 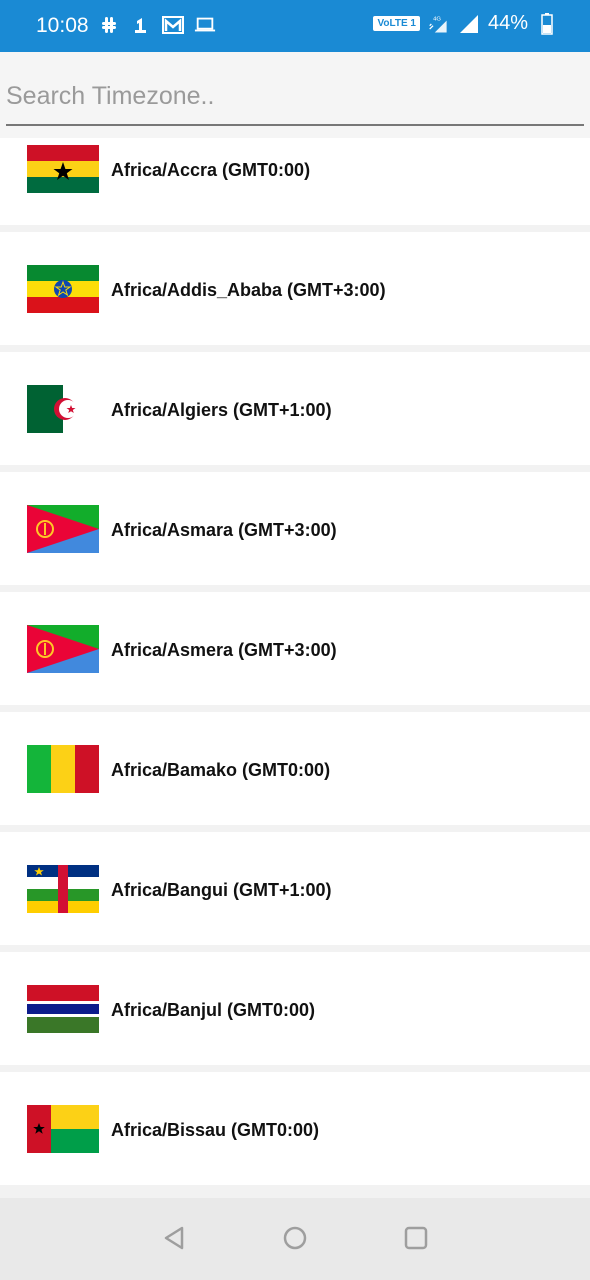 I want to click on timezone-label: Africa/Asmara (GMT+3:00), so click(x=224, y=530).